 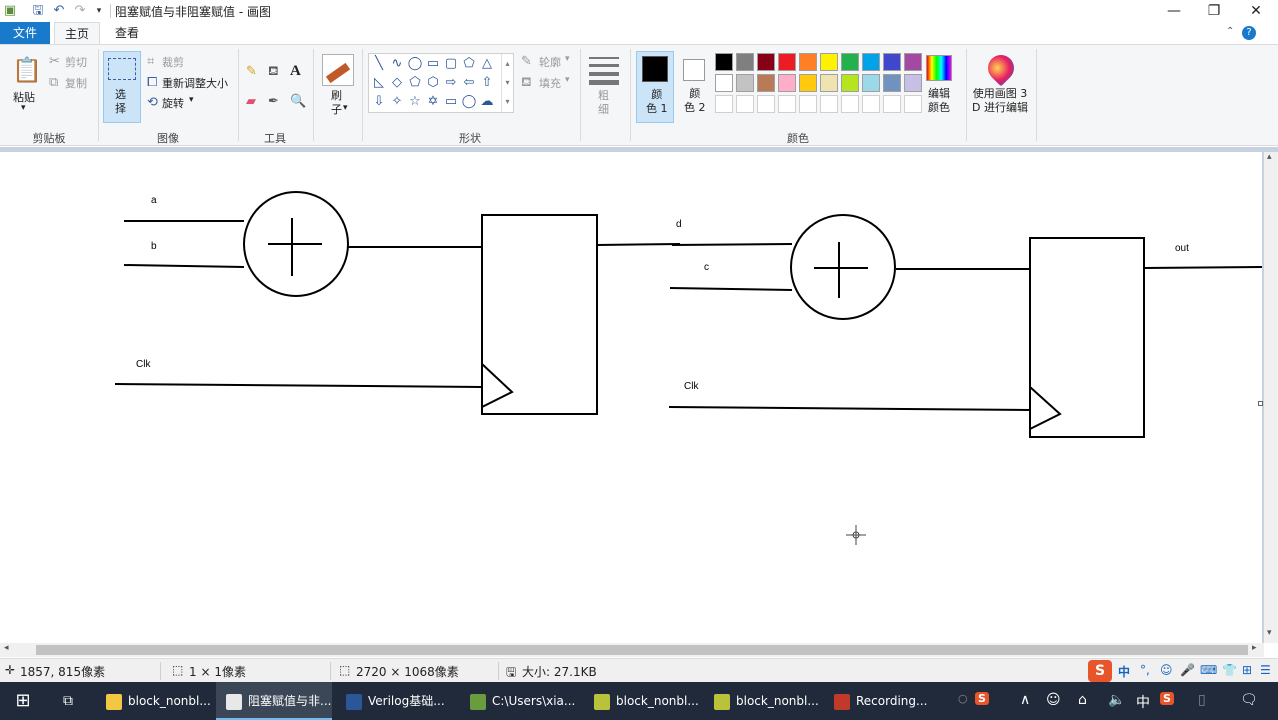 What do you see at coordinates (273, 102) in the screenshot?
I see `color-picker-icon: ✒` at bounding box center [273, 102].